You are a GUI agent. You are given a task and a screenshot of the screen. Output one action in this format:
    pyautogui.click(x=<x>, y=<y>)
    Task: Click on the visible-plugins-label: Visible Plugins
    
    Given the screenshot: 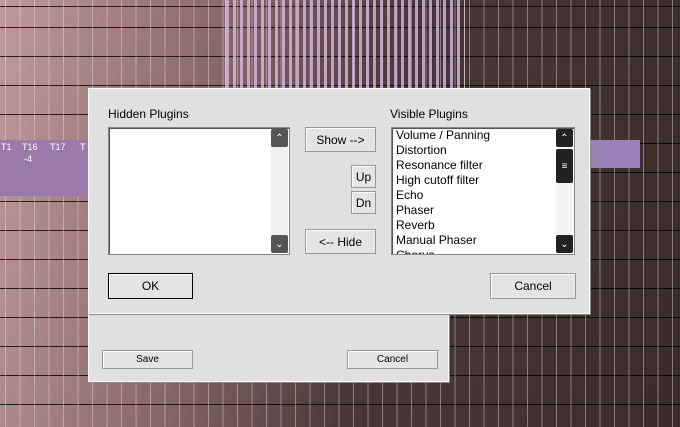 What is the action you would take?
    pyautogui.click(x=429, y=114)
    